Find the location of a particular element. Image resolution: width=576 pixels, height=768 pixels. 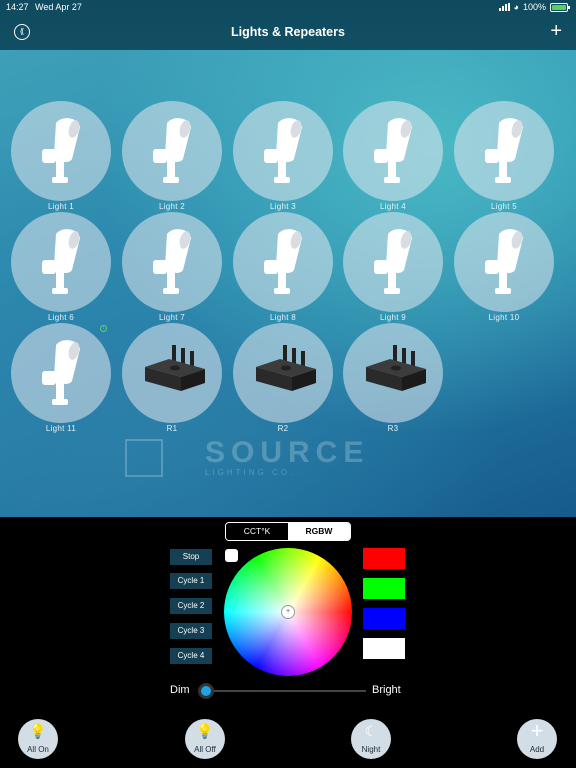

device-label: Light 7 is located at coordinates (172, 317).